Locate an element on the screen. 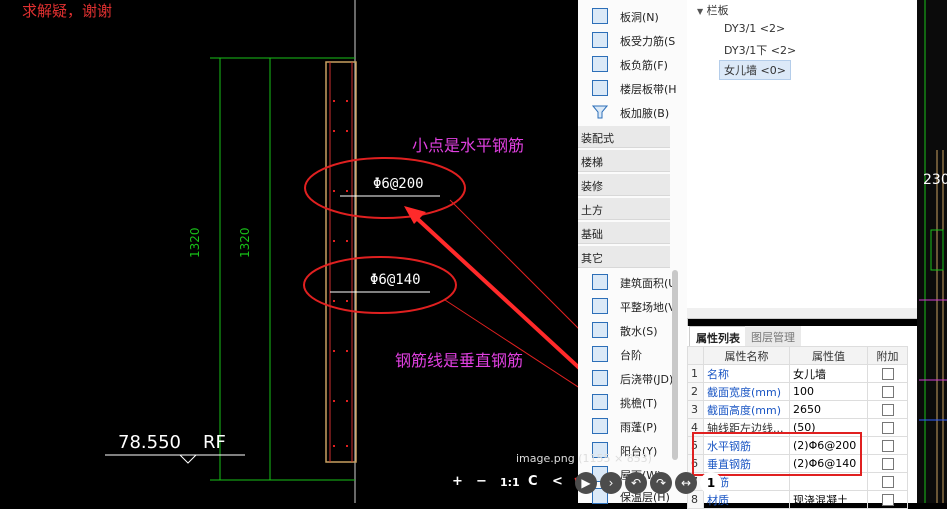 Image resolution: width=947 pixels, height=509 pixels. tab-property-list: 属性列表 is located at coordinates (718, 336).